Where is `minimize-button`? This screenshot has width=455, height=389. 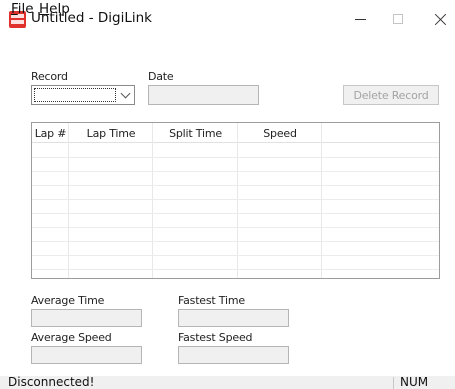
minimize-button is located at coordinates (360, 19).